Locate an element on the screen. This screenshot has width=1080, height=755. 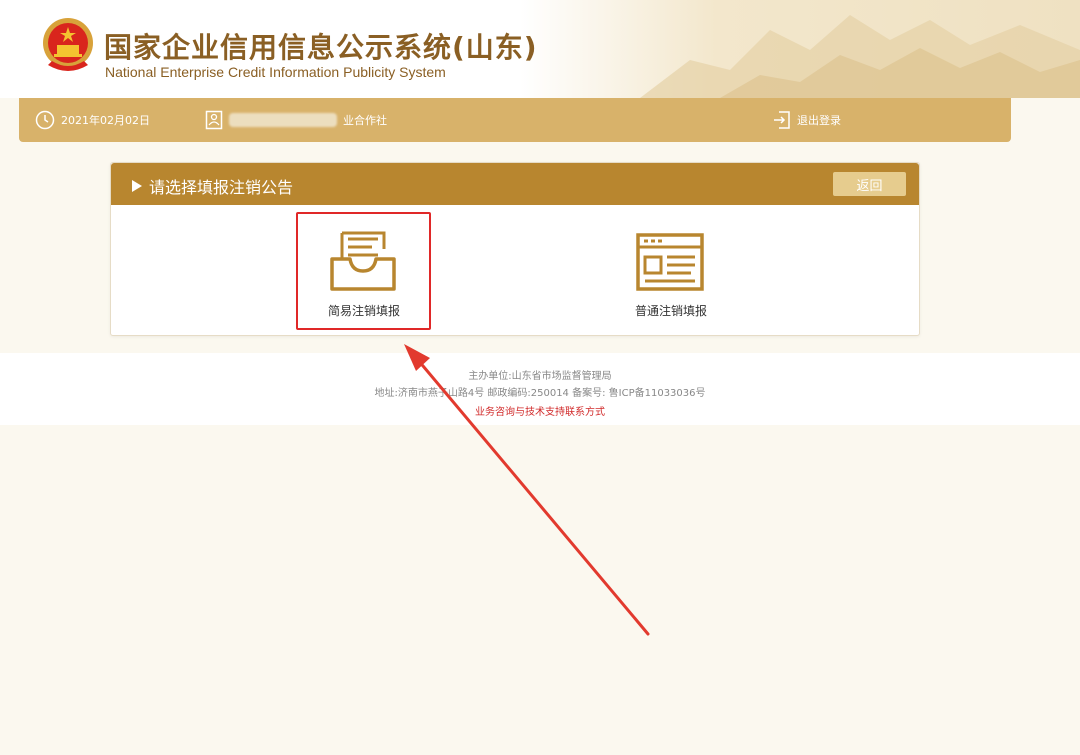
site-title: 国家企业信用信息公示系统(山东) is located at coordinates (321, 47).